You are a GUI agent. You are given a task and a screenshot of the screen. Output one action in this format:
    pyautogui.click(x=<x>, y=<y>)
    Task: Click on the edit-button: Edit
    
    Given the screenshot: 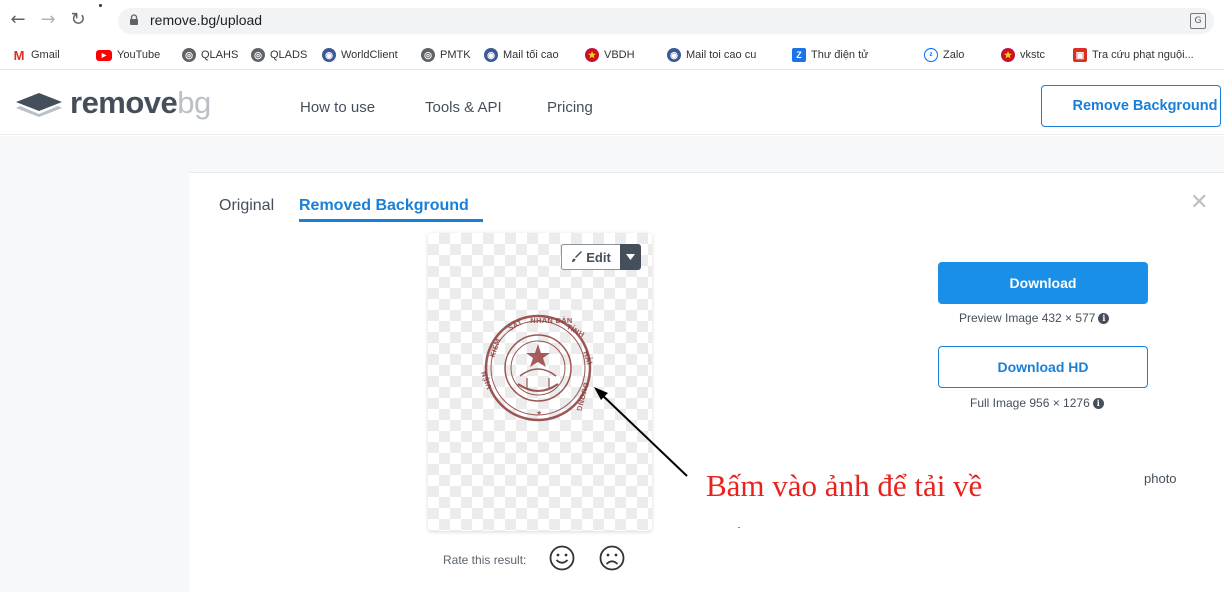 What is the action you would take?
    pyautogui.click(x=591, y=257)
    